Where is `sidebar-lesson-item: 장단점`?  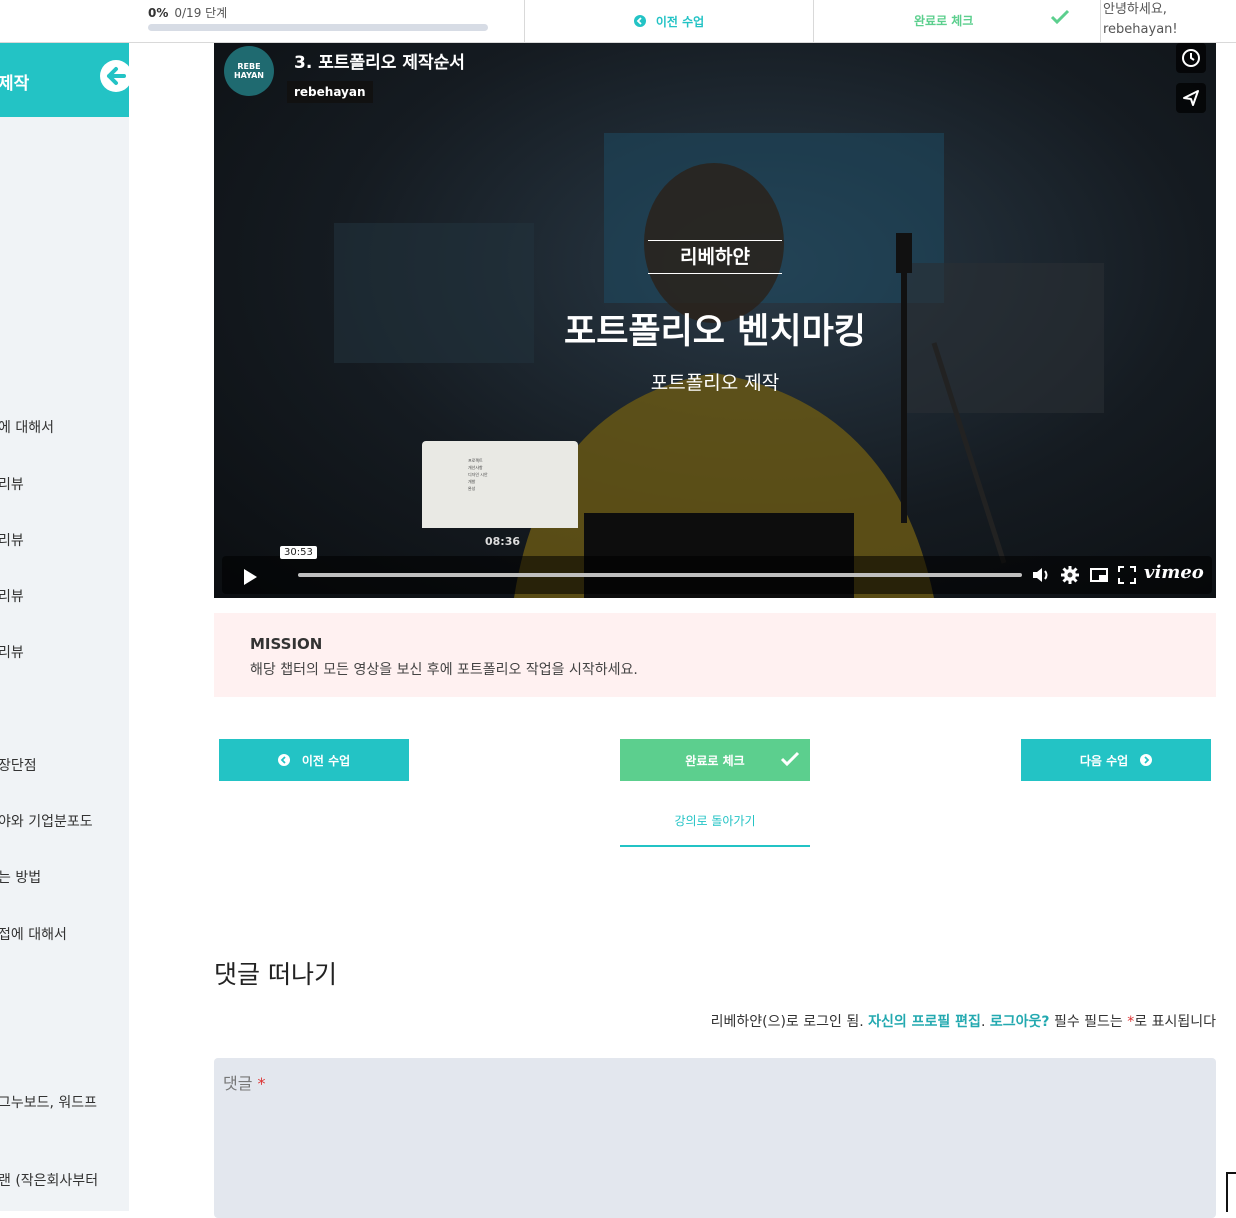 sidebar-lesson-item: 장단점 is located at coordinates (18, 765).